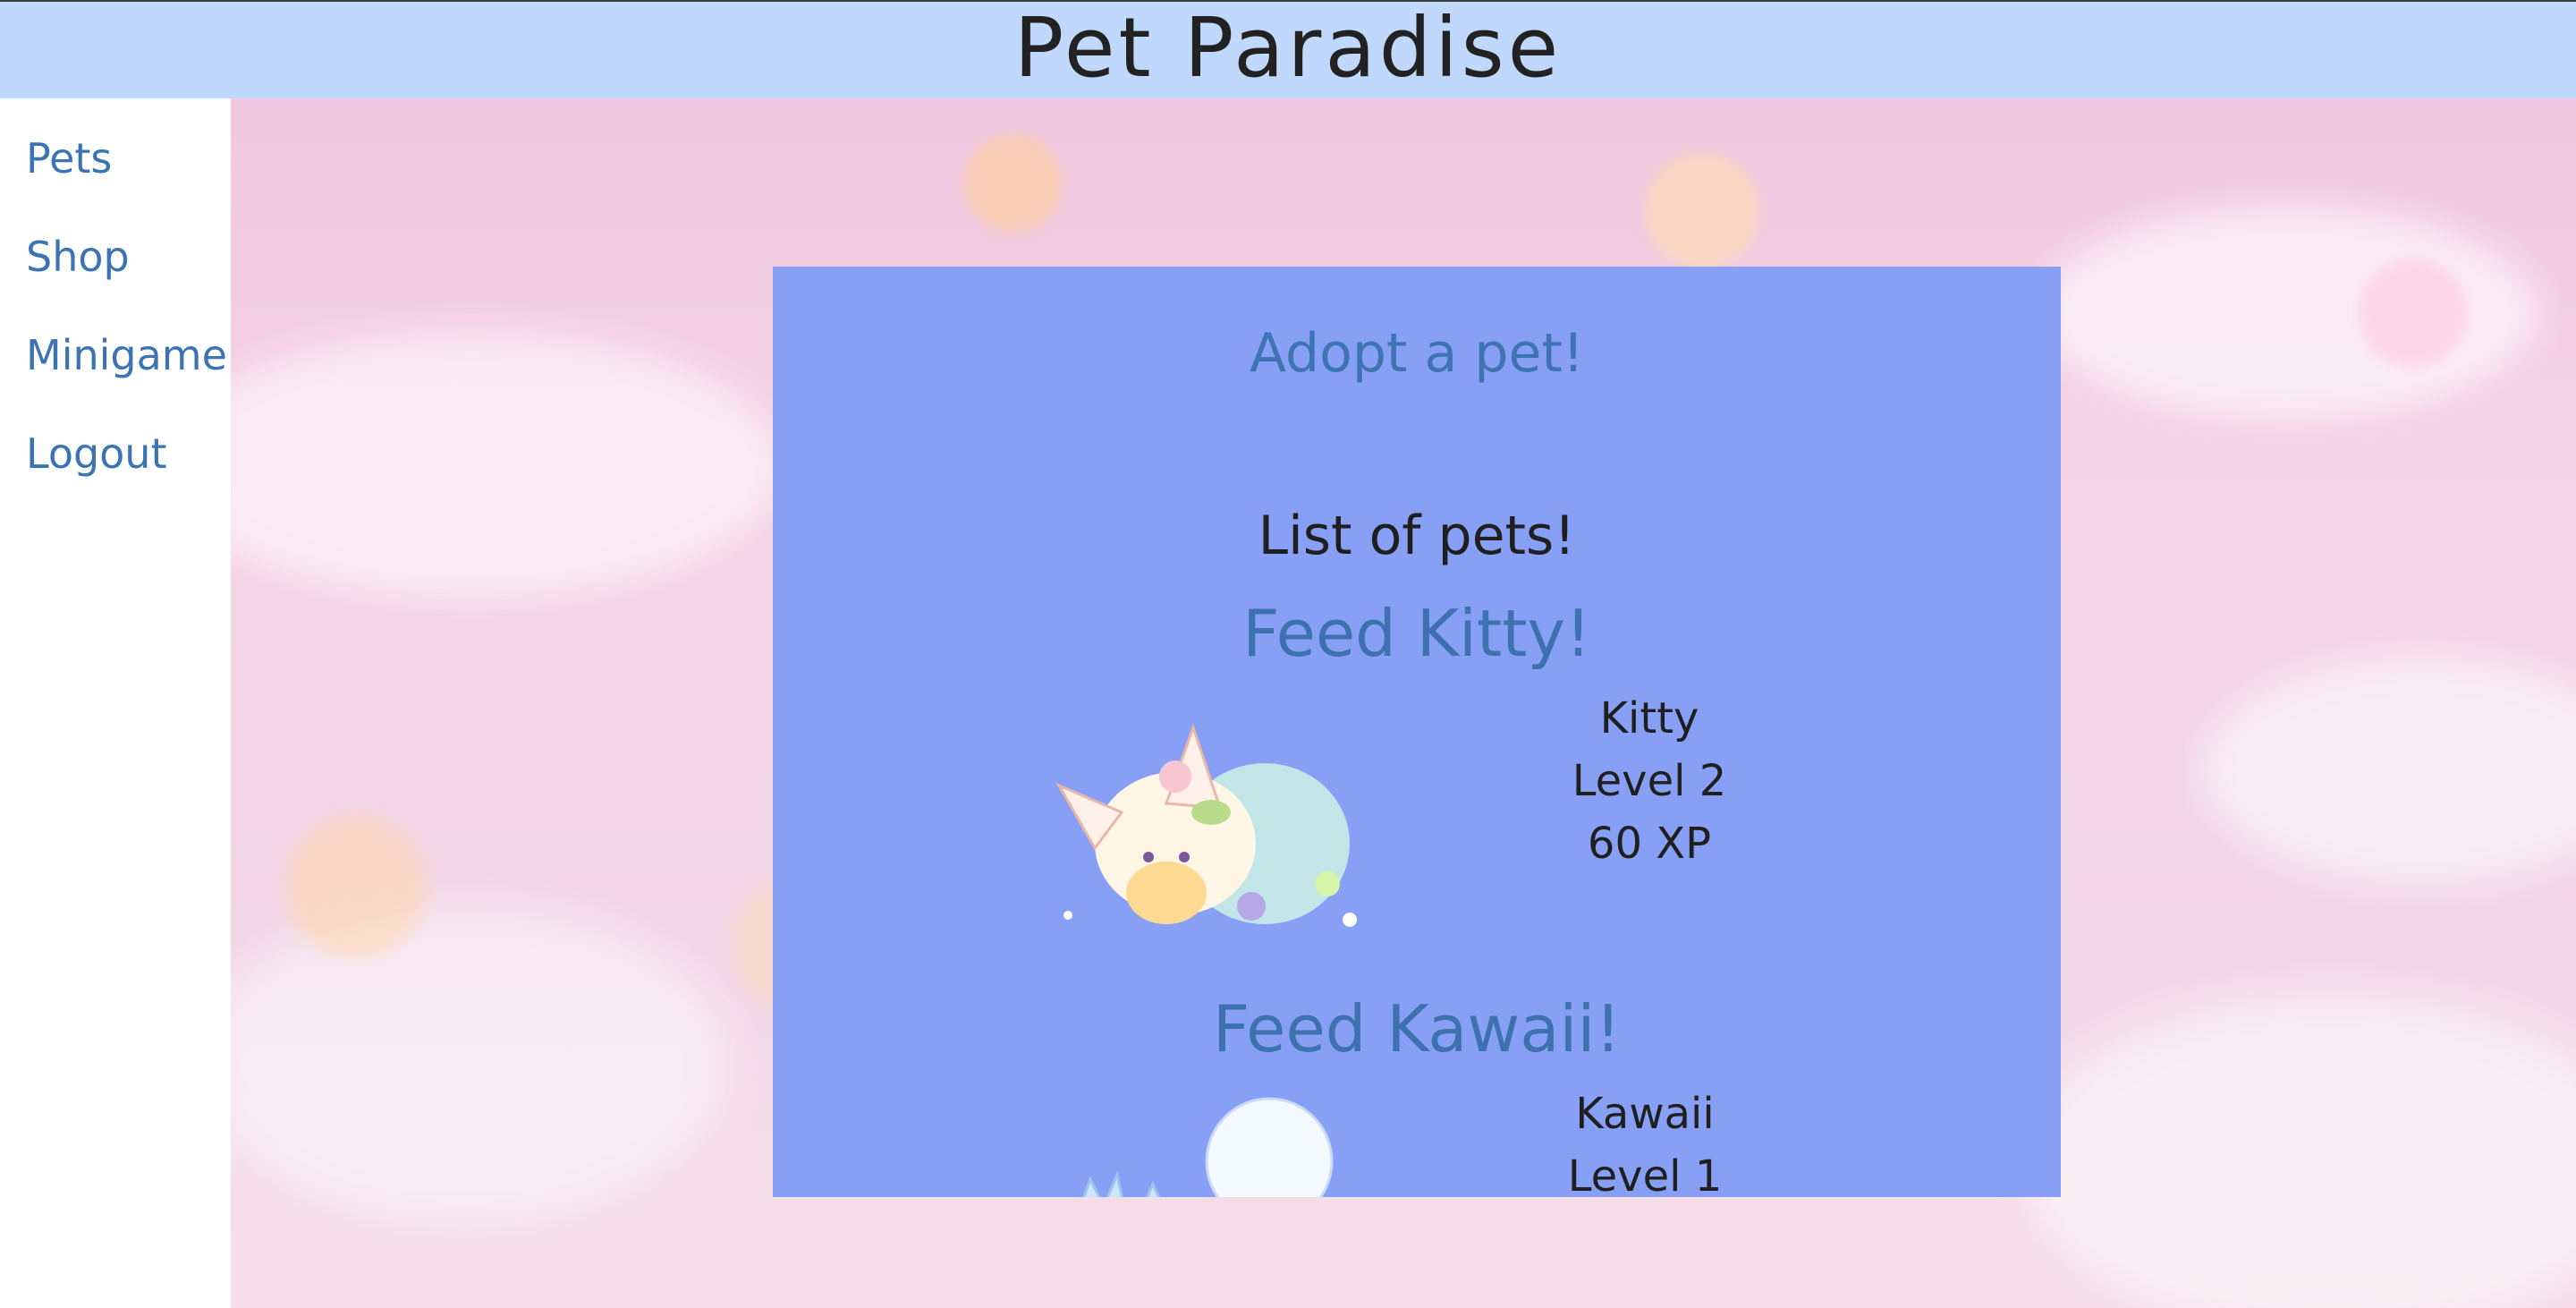 This screenshot has width=2576, height=1308. I want to click on pet-name: Kitty, so click(1649, 718).